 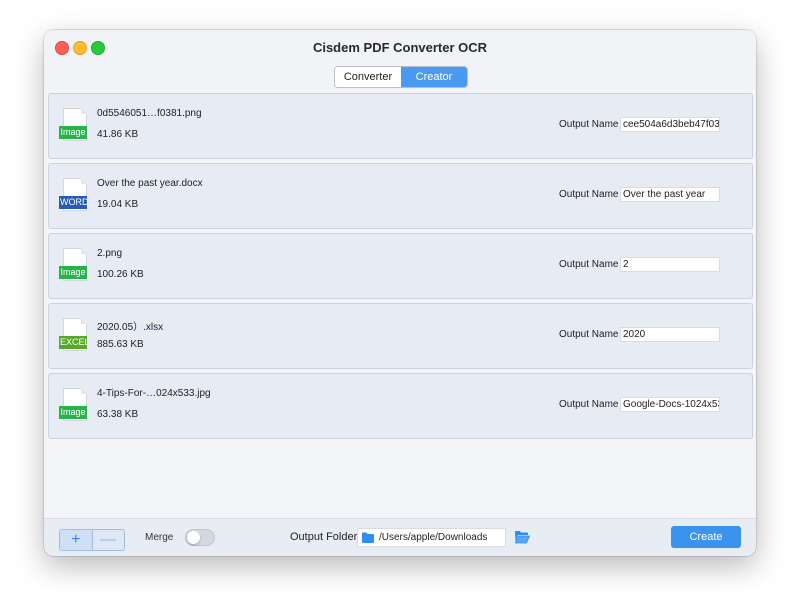 What do you see at coordinates (368, 77) in the screenshot?
I see `tab-converter: Converter` at bounding box center [368, 77].